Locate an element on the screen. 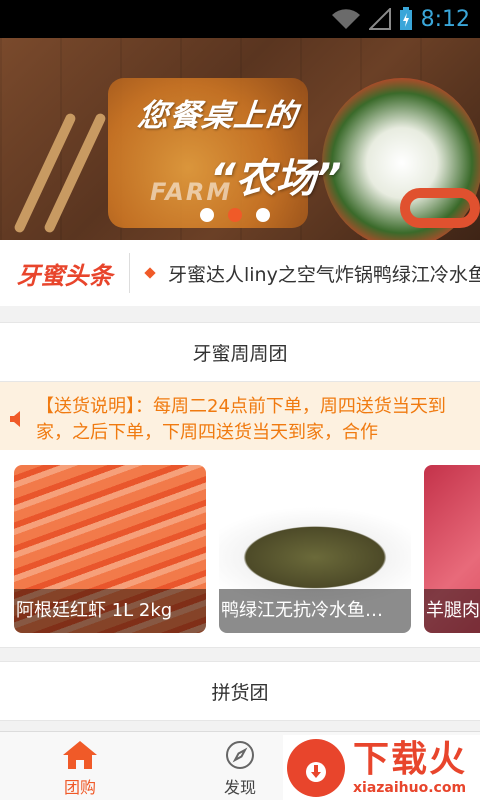  news-logo: 牙蜜头条 is located at coordinates (65, 273).